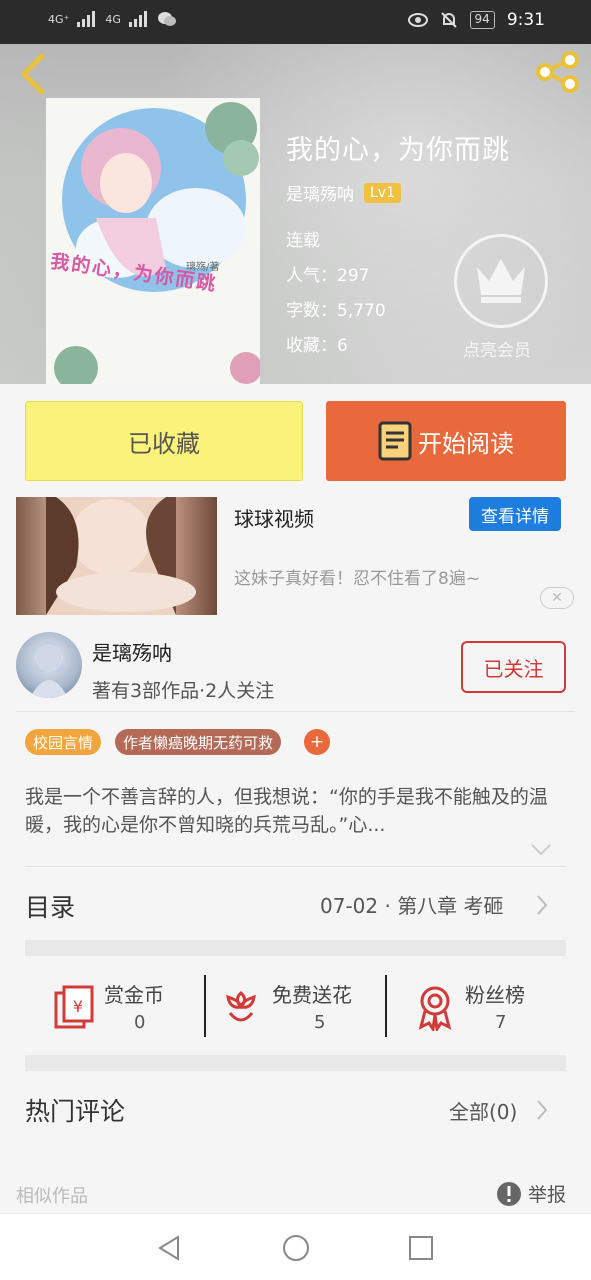 The image size is (591, 1280). What do you see at coordinates (169, 1248) in the screenshot?
I see `nav-back-icon` at bounding box center [169, 1248].